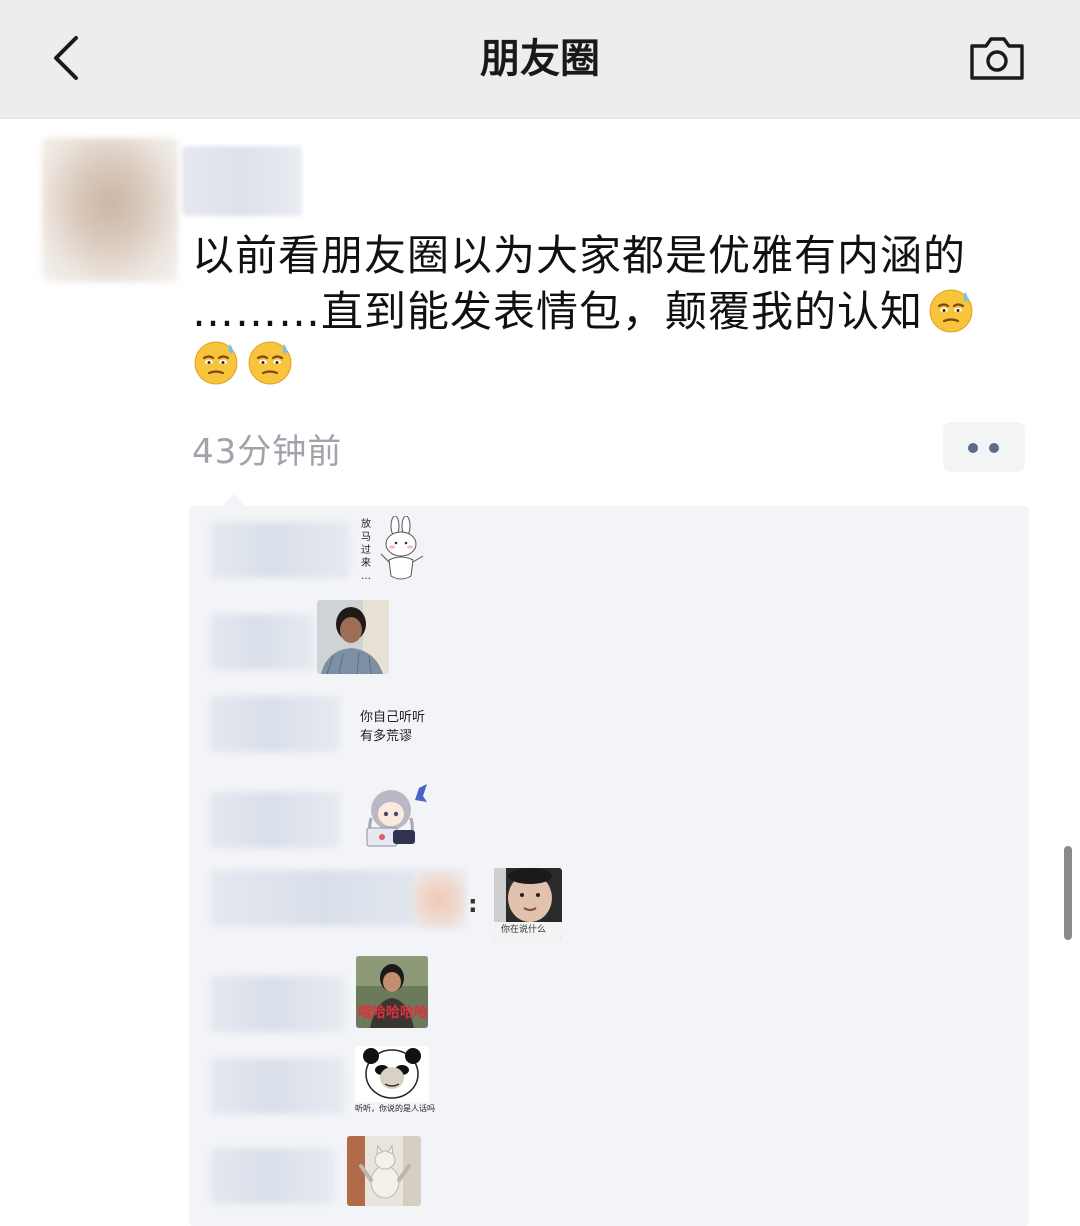 The width and height of the screenshot is (1080, 1226). What do you see at coordinates (267, 452) in the screenshot?
I see `post-timestamp: 43分钟前` at bounding box center [267, 452].